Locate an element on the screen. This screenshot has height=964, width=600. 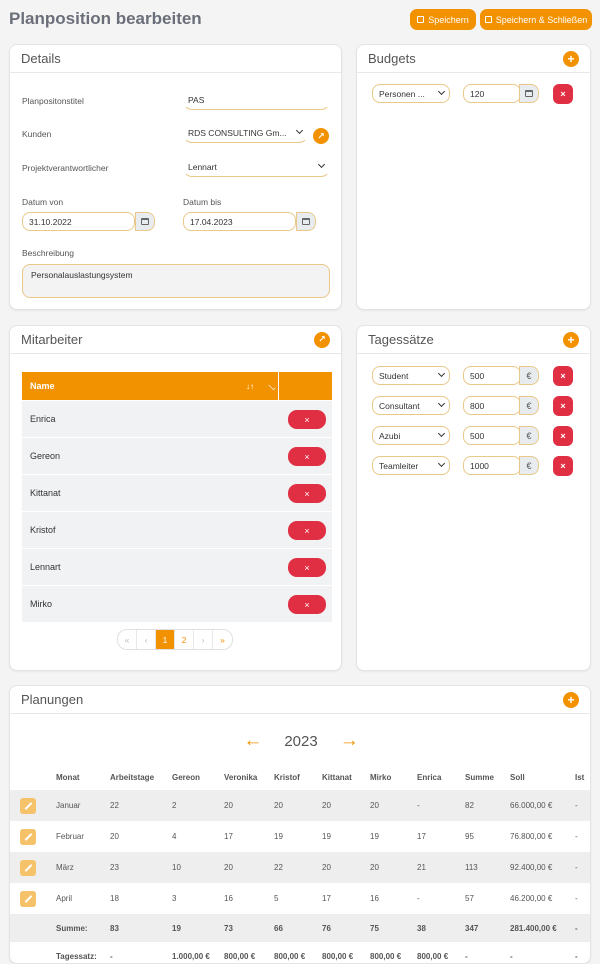
cell: 281.400,00 € is located at coordinates (538, 928).